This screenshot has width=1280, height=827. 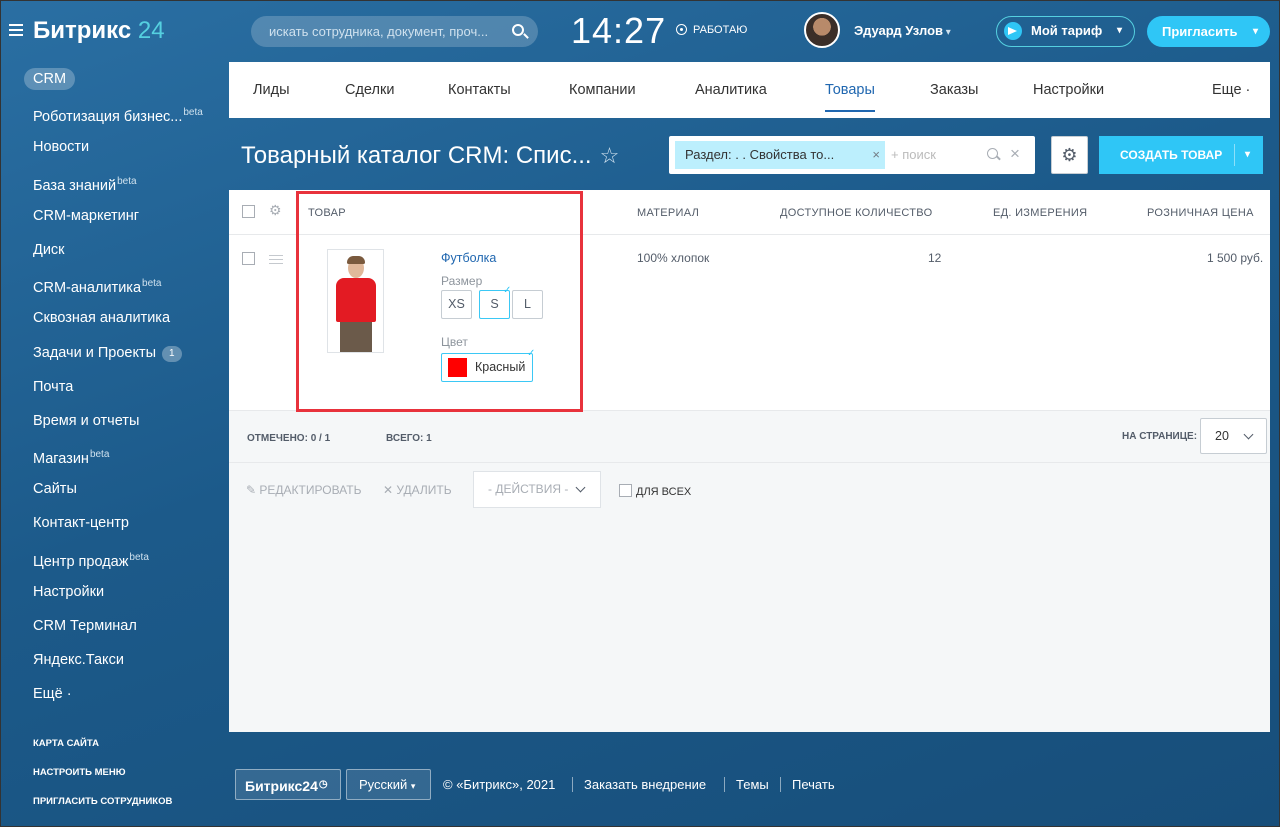 What do you see at coordinates (1247, 155) in the screenshot?
I see `chevron-down-icon: ▾` at bounding box center [1247, 155].